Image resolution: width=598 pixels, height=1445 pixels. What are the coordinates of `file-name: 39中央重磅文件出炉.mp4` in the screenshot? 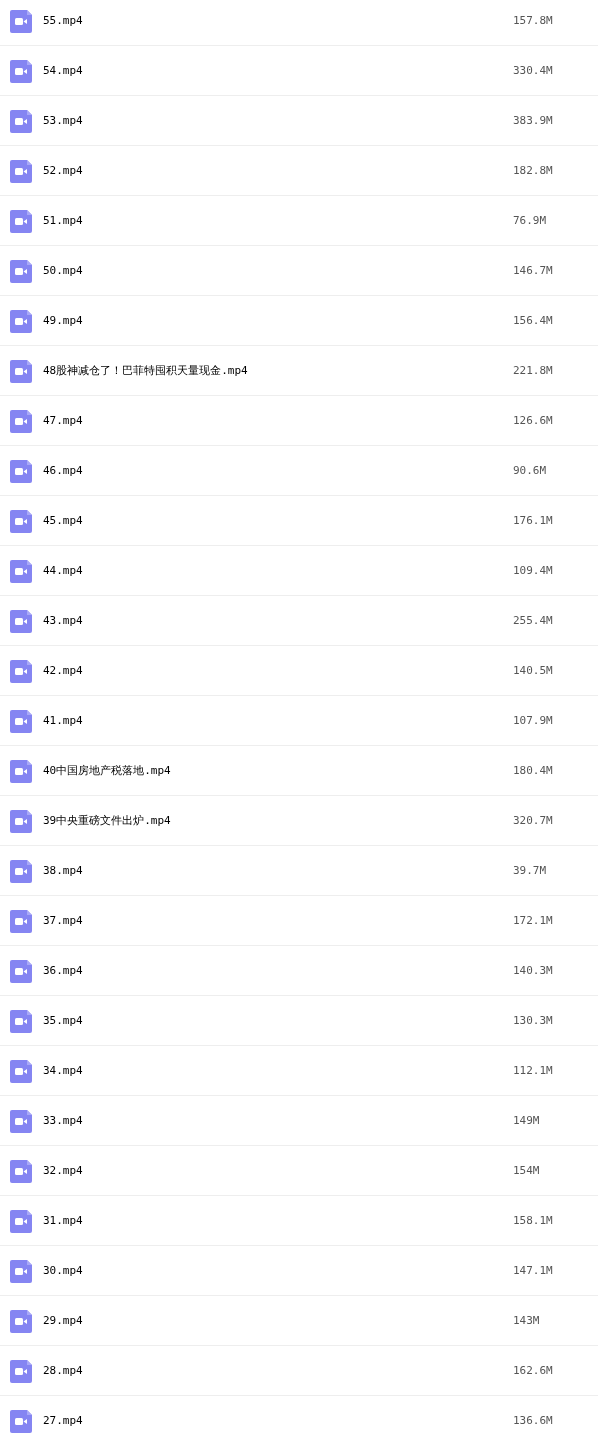 It's located at (278, 820).